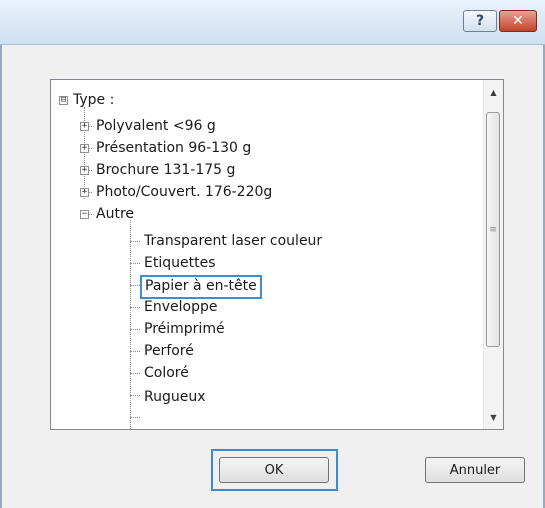 The image size is (545, 508). I want to click on ok-button: OK, so click(274, 470).